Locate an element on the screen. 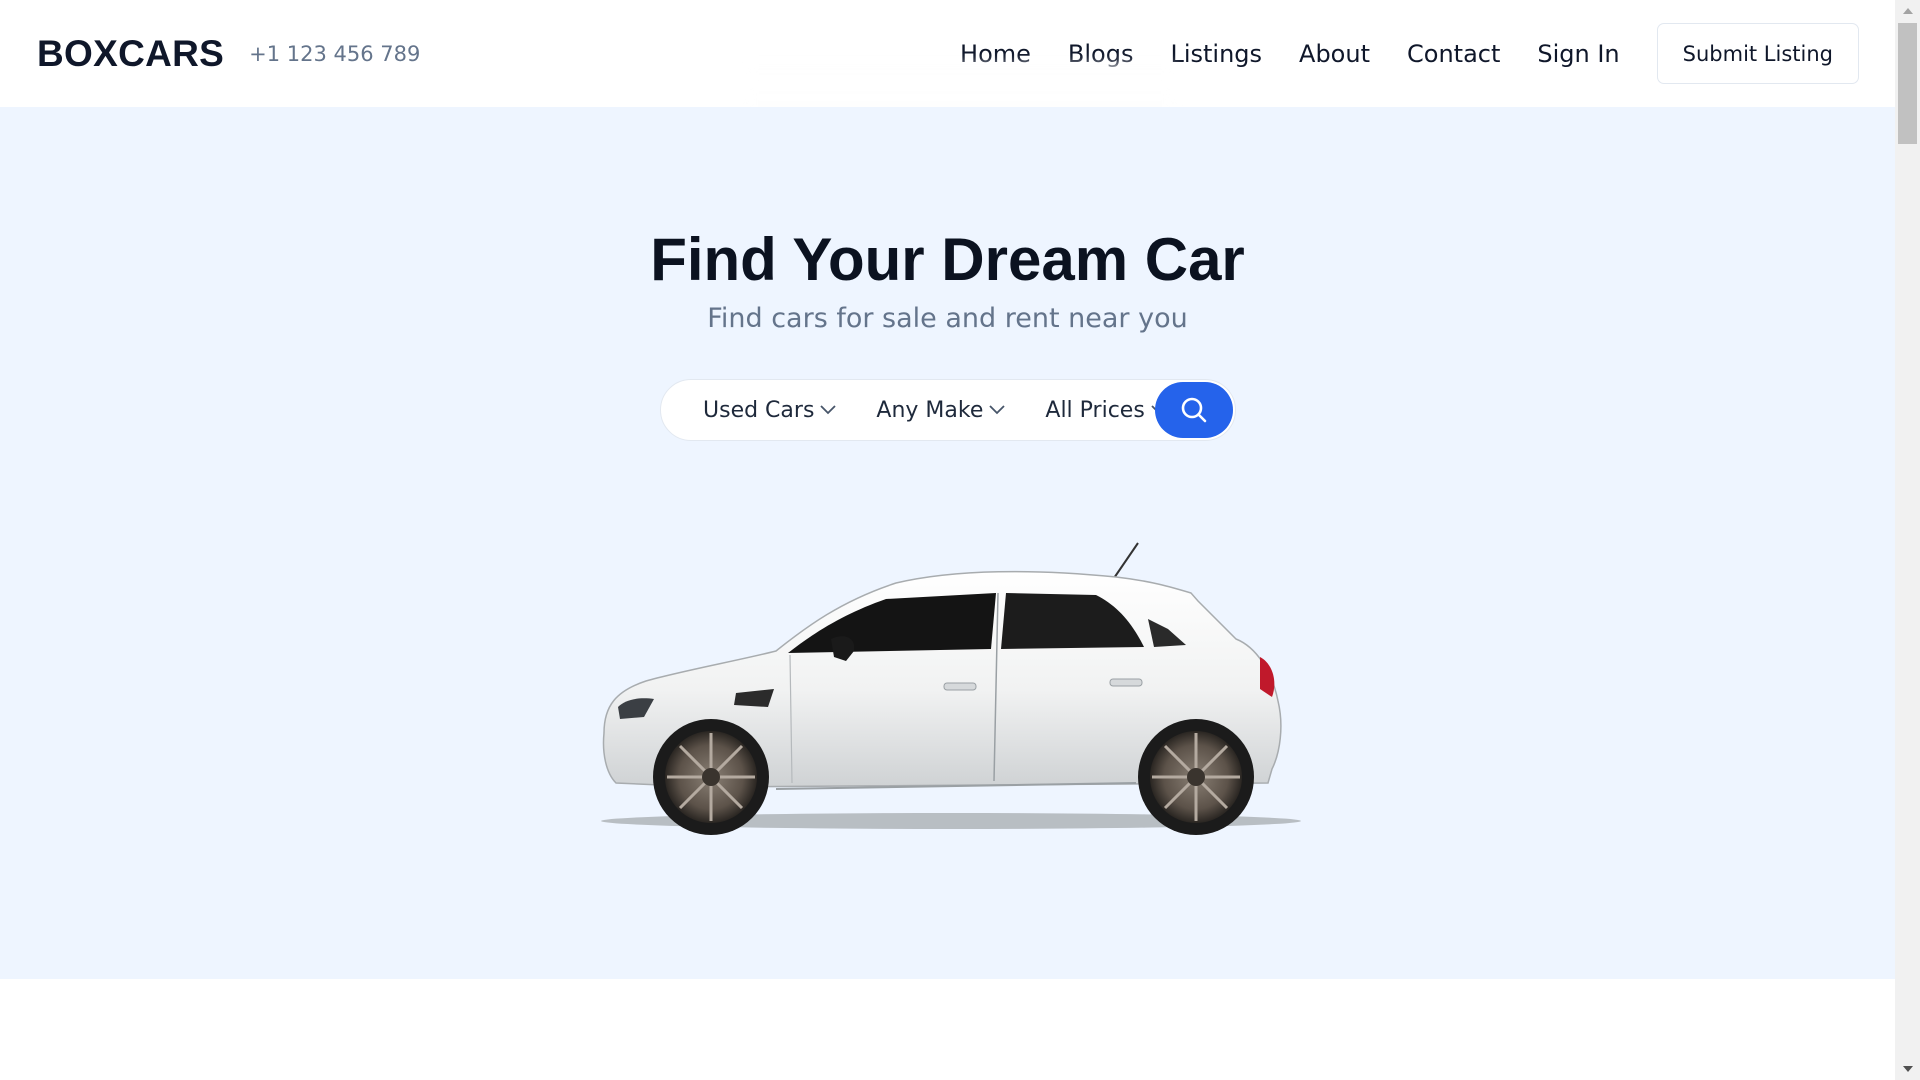 The height and width of the screenshot is (1080, 1920). nav-sign-in: Sign In is located at coordinates (1578, 54).